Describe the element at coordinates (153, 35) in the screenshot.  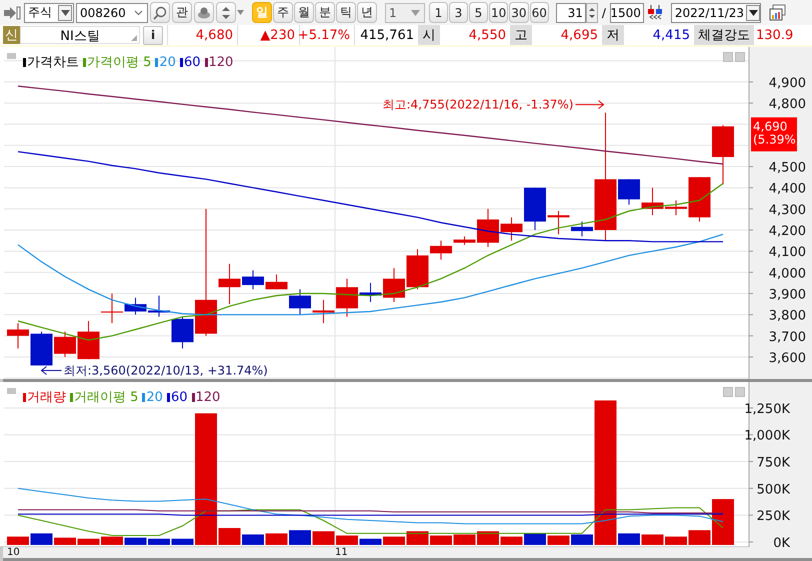
I see `info-button: i` at that location.